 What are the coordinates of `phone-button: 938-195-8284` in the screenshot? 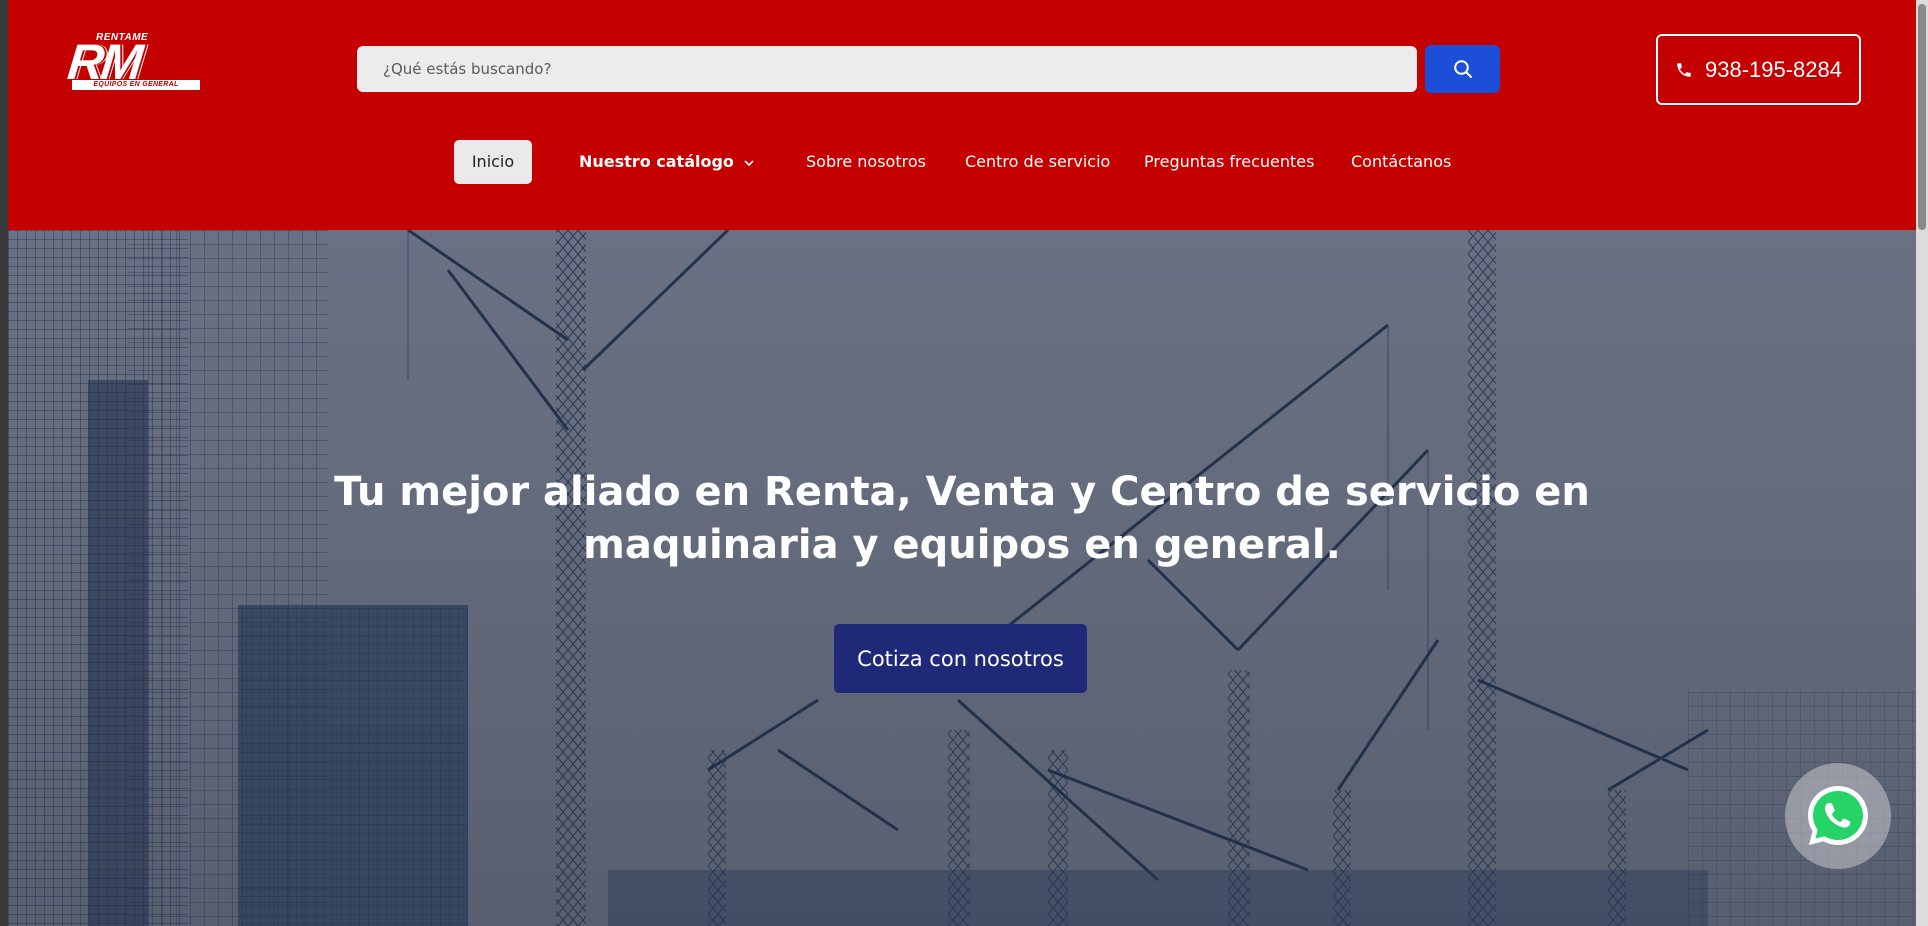 It's located at (1758, 69).